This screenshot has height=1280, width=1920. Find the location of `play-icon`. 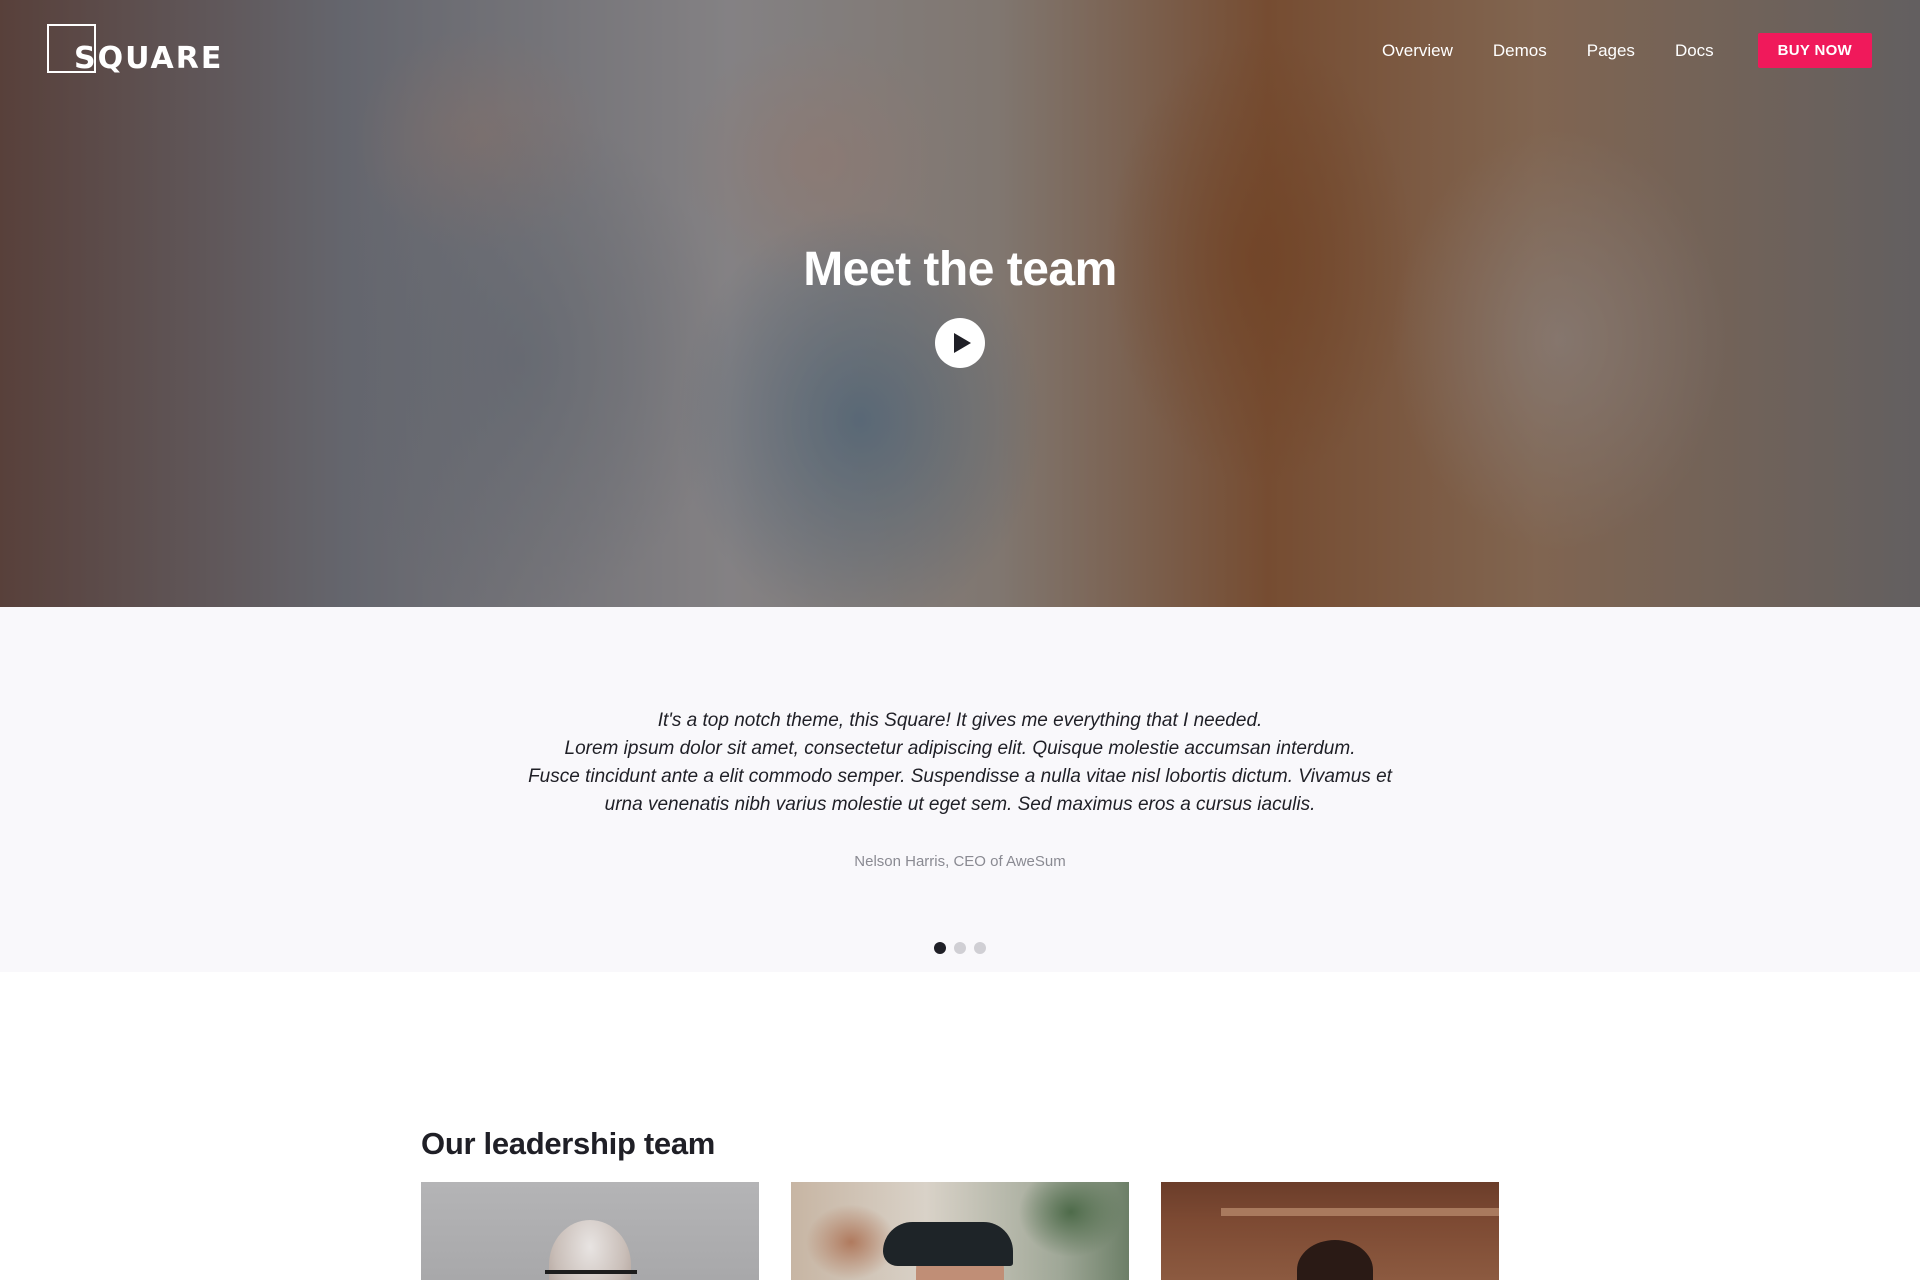

play-icon is located at coordinates (962, 343).